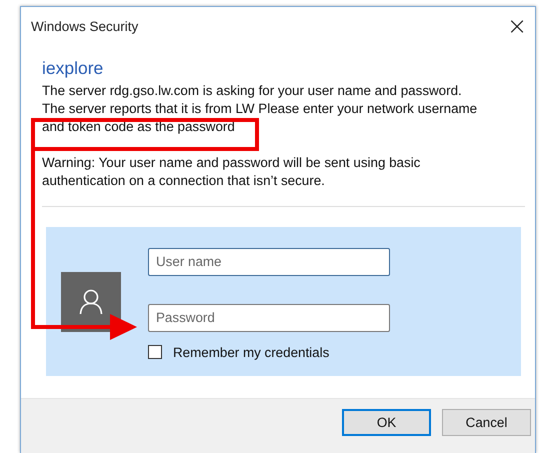  What do you see at coordinates (260, 109) in the screenshot?
I see `message-line: The server reports that it is from LW Please enter your network username` at bounding box center [260, 109].